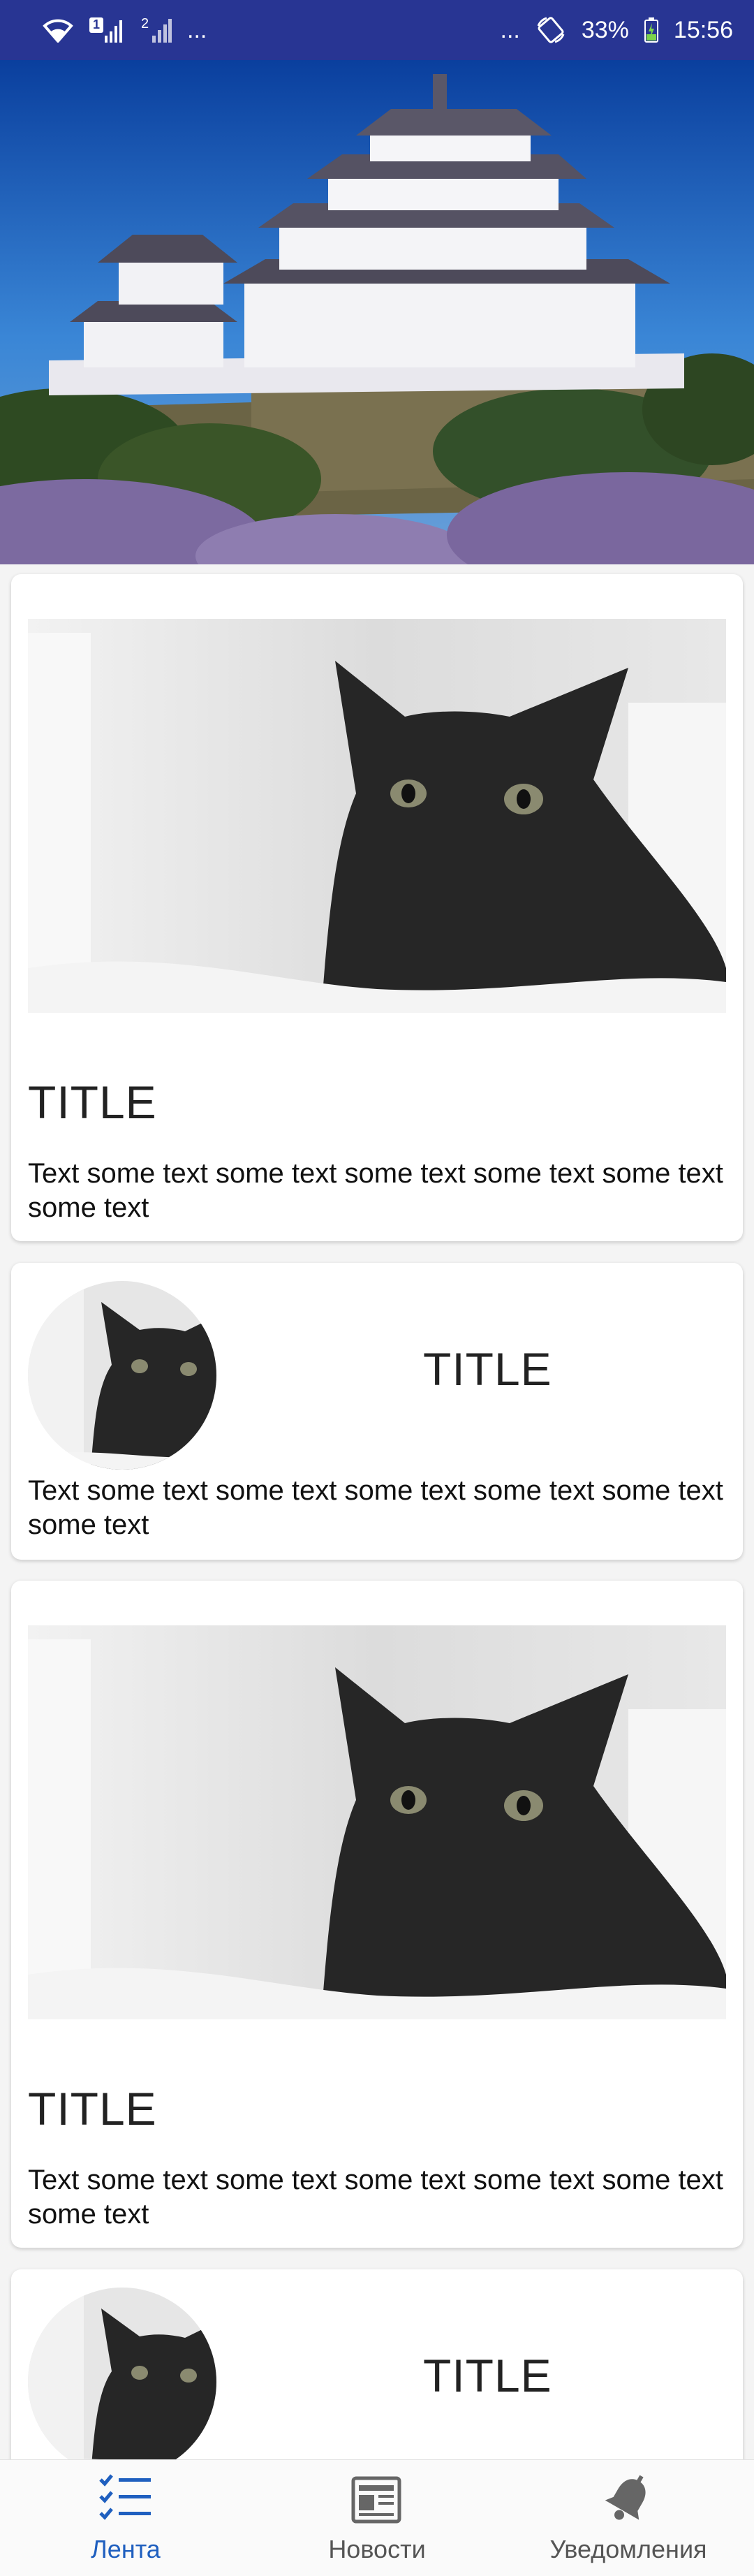  Describe the element at coordinates (126, 2549) in the screenshot. I see `nav-label-feed: Лента` at that location.